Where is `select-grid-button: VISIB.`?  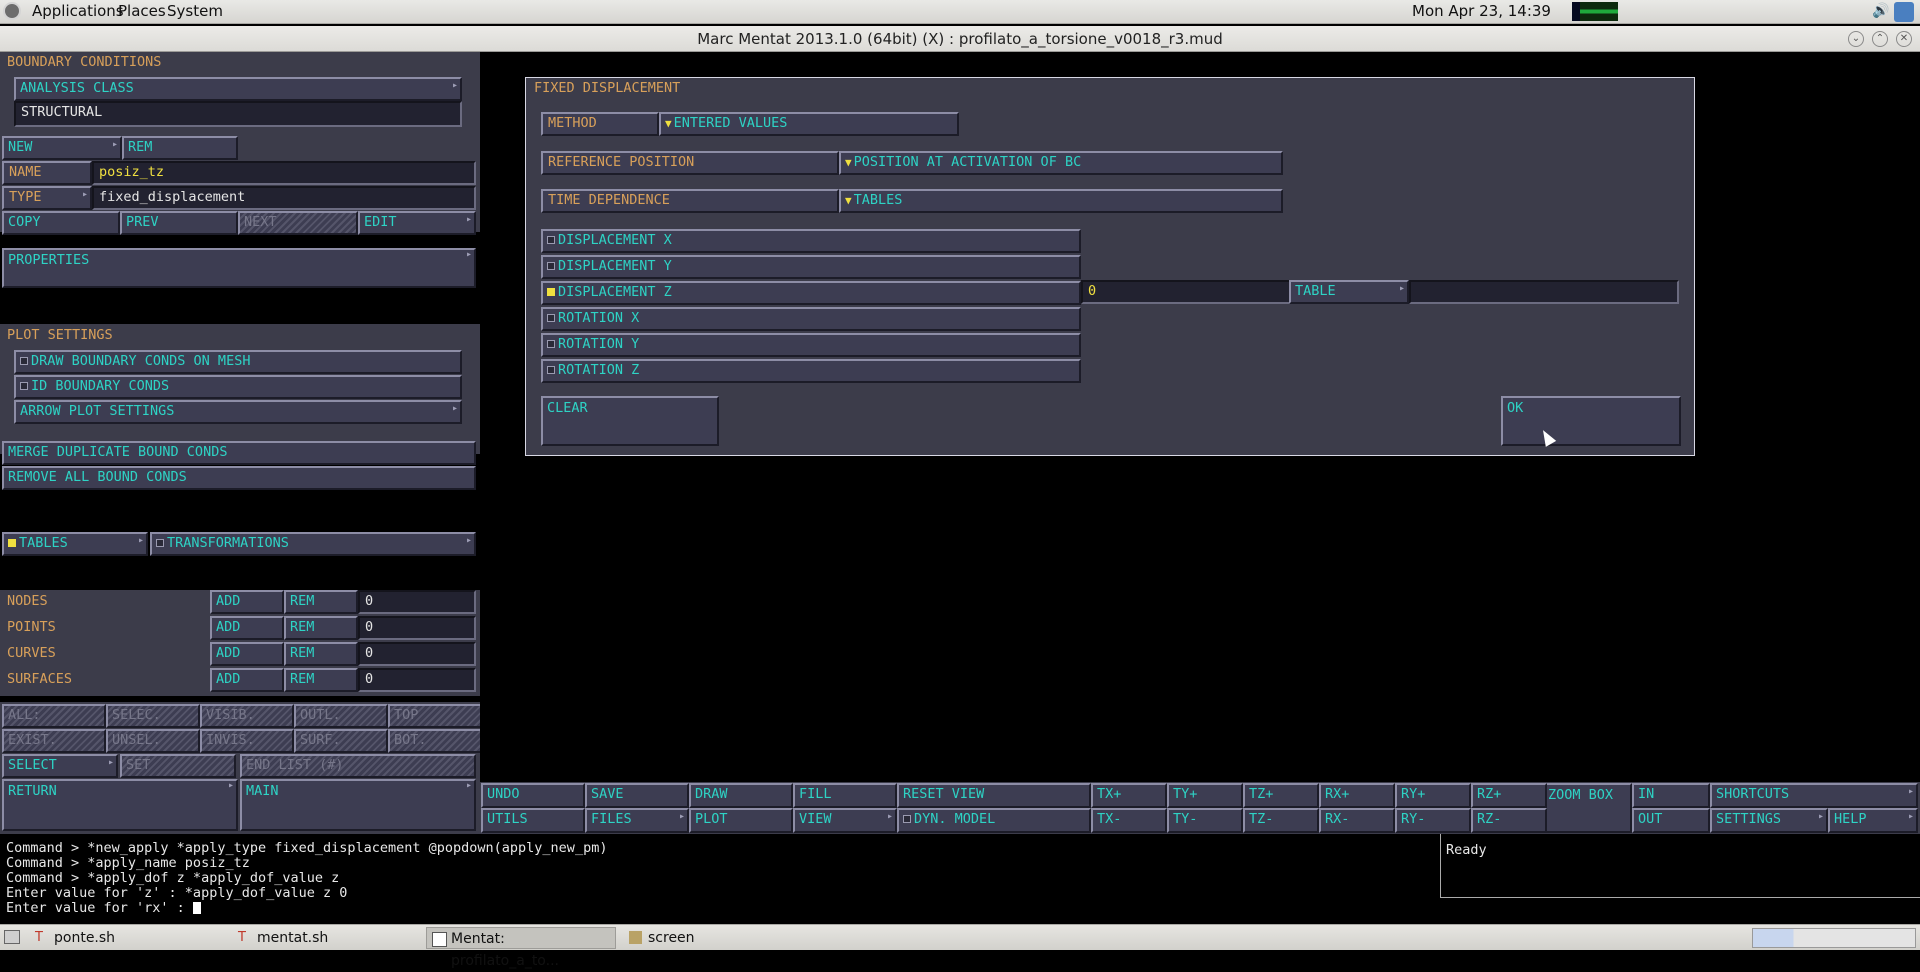
select-grid-button: VISIB. is located at coordinates (247, 716).